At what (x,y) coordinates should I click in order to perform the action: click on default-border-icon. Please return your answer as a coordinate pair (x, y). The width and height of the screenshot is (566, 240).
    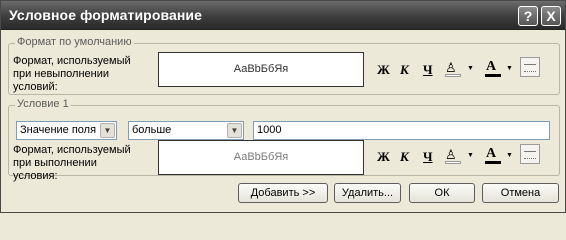
    Looking at the image, I should click on (530, 67).